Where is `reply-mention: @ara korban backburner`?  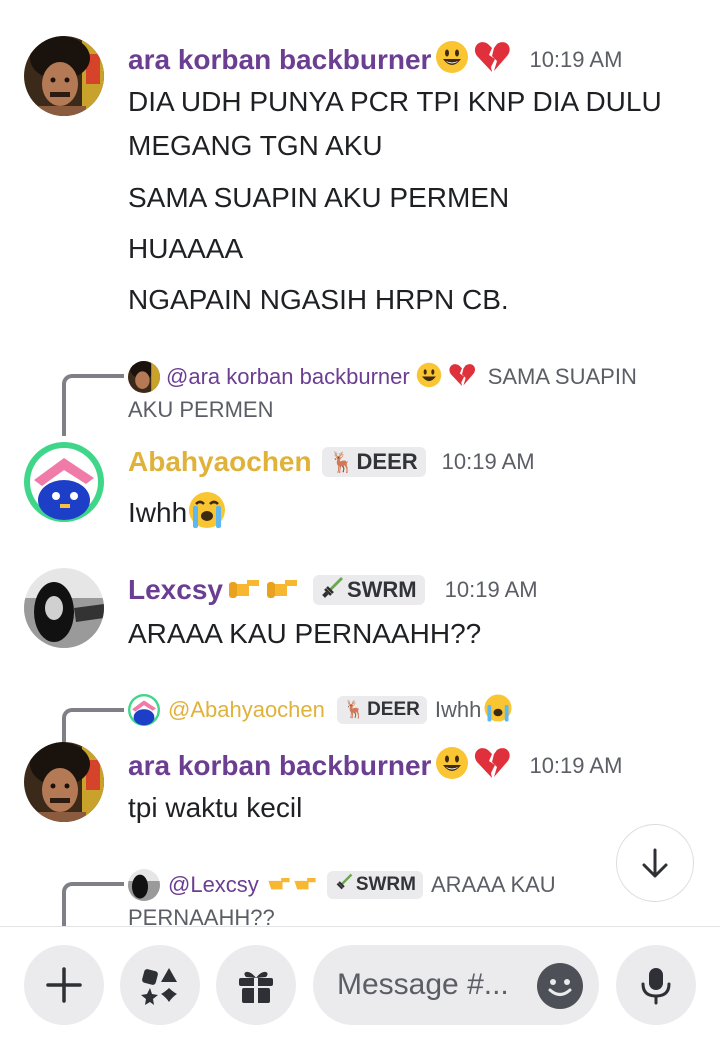
reply-mention: @ara korban backburner is located at coordinates (288, 377).